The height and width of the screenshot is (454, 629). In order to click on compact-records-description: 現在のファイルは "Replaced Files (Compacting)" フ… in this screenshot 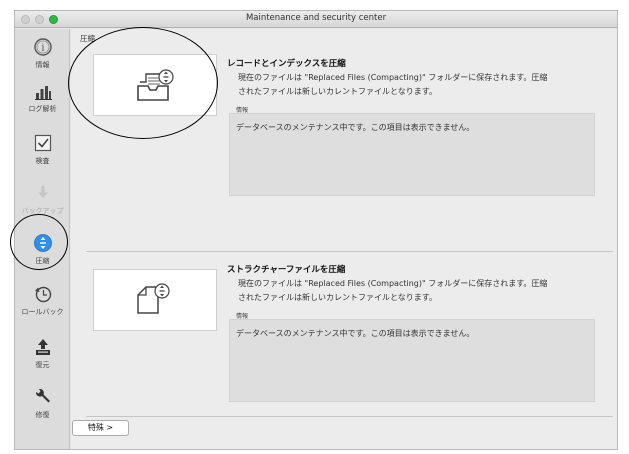, I will do `click(393, 84)`.